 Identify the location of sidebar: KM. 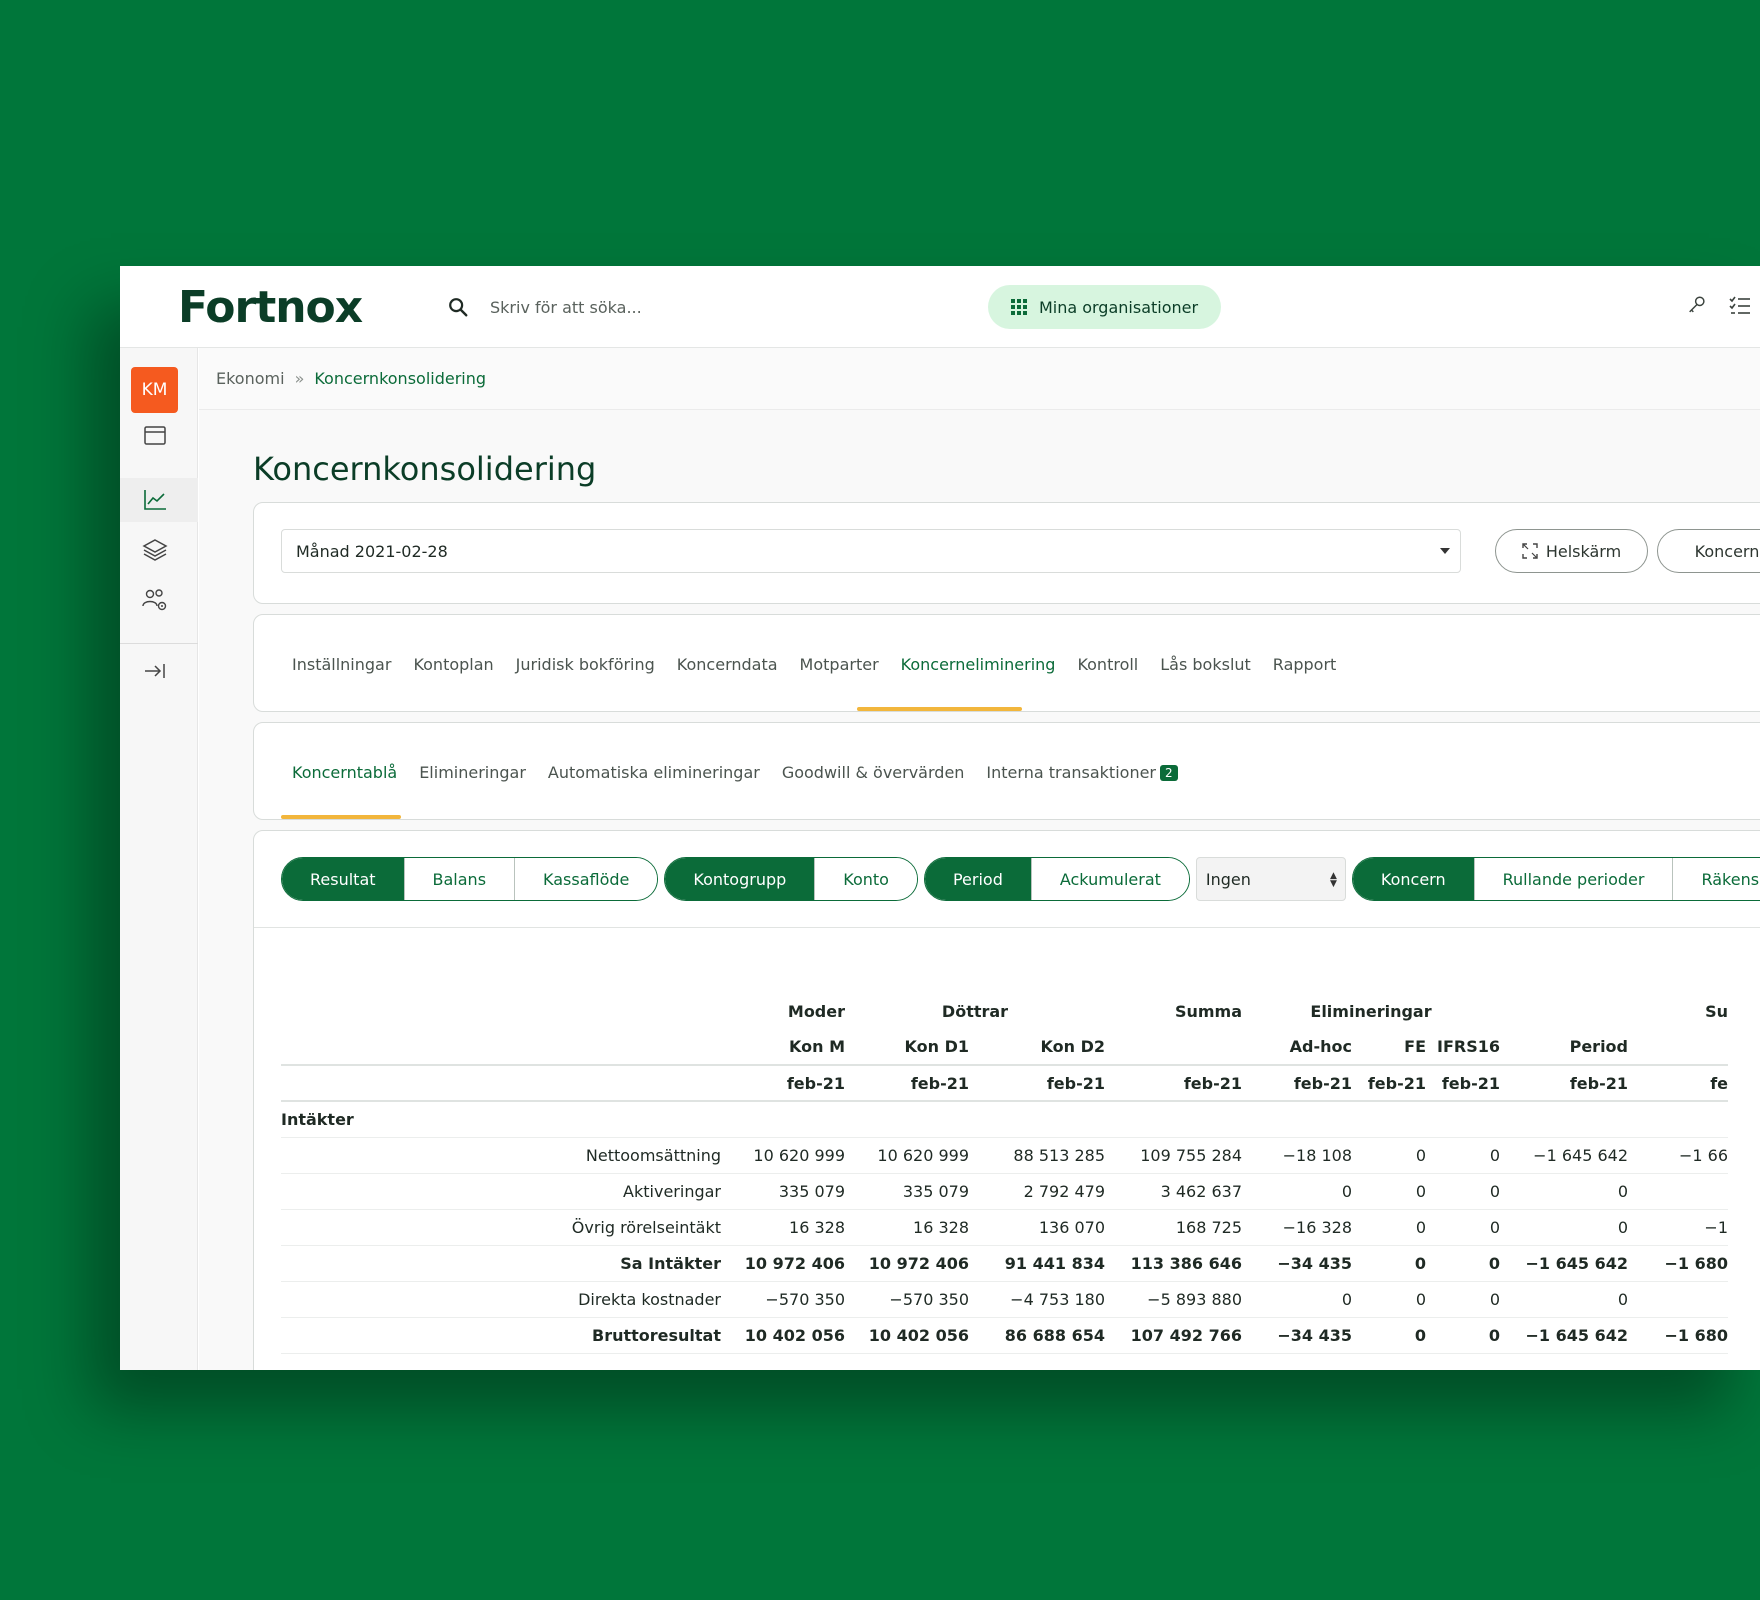
(159, 859).